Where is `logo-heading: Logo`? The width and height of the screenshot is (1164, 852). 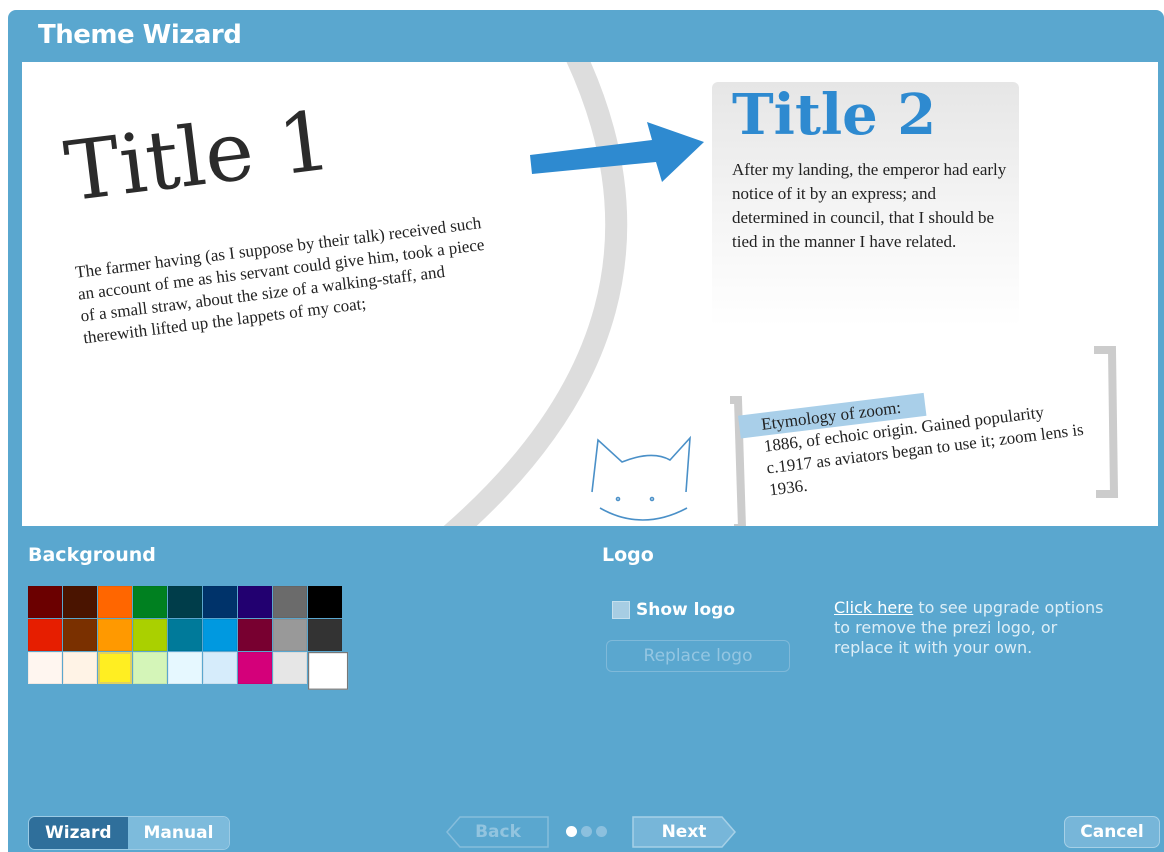 logo-heading: Logo is located at coordinates (628, 555).